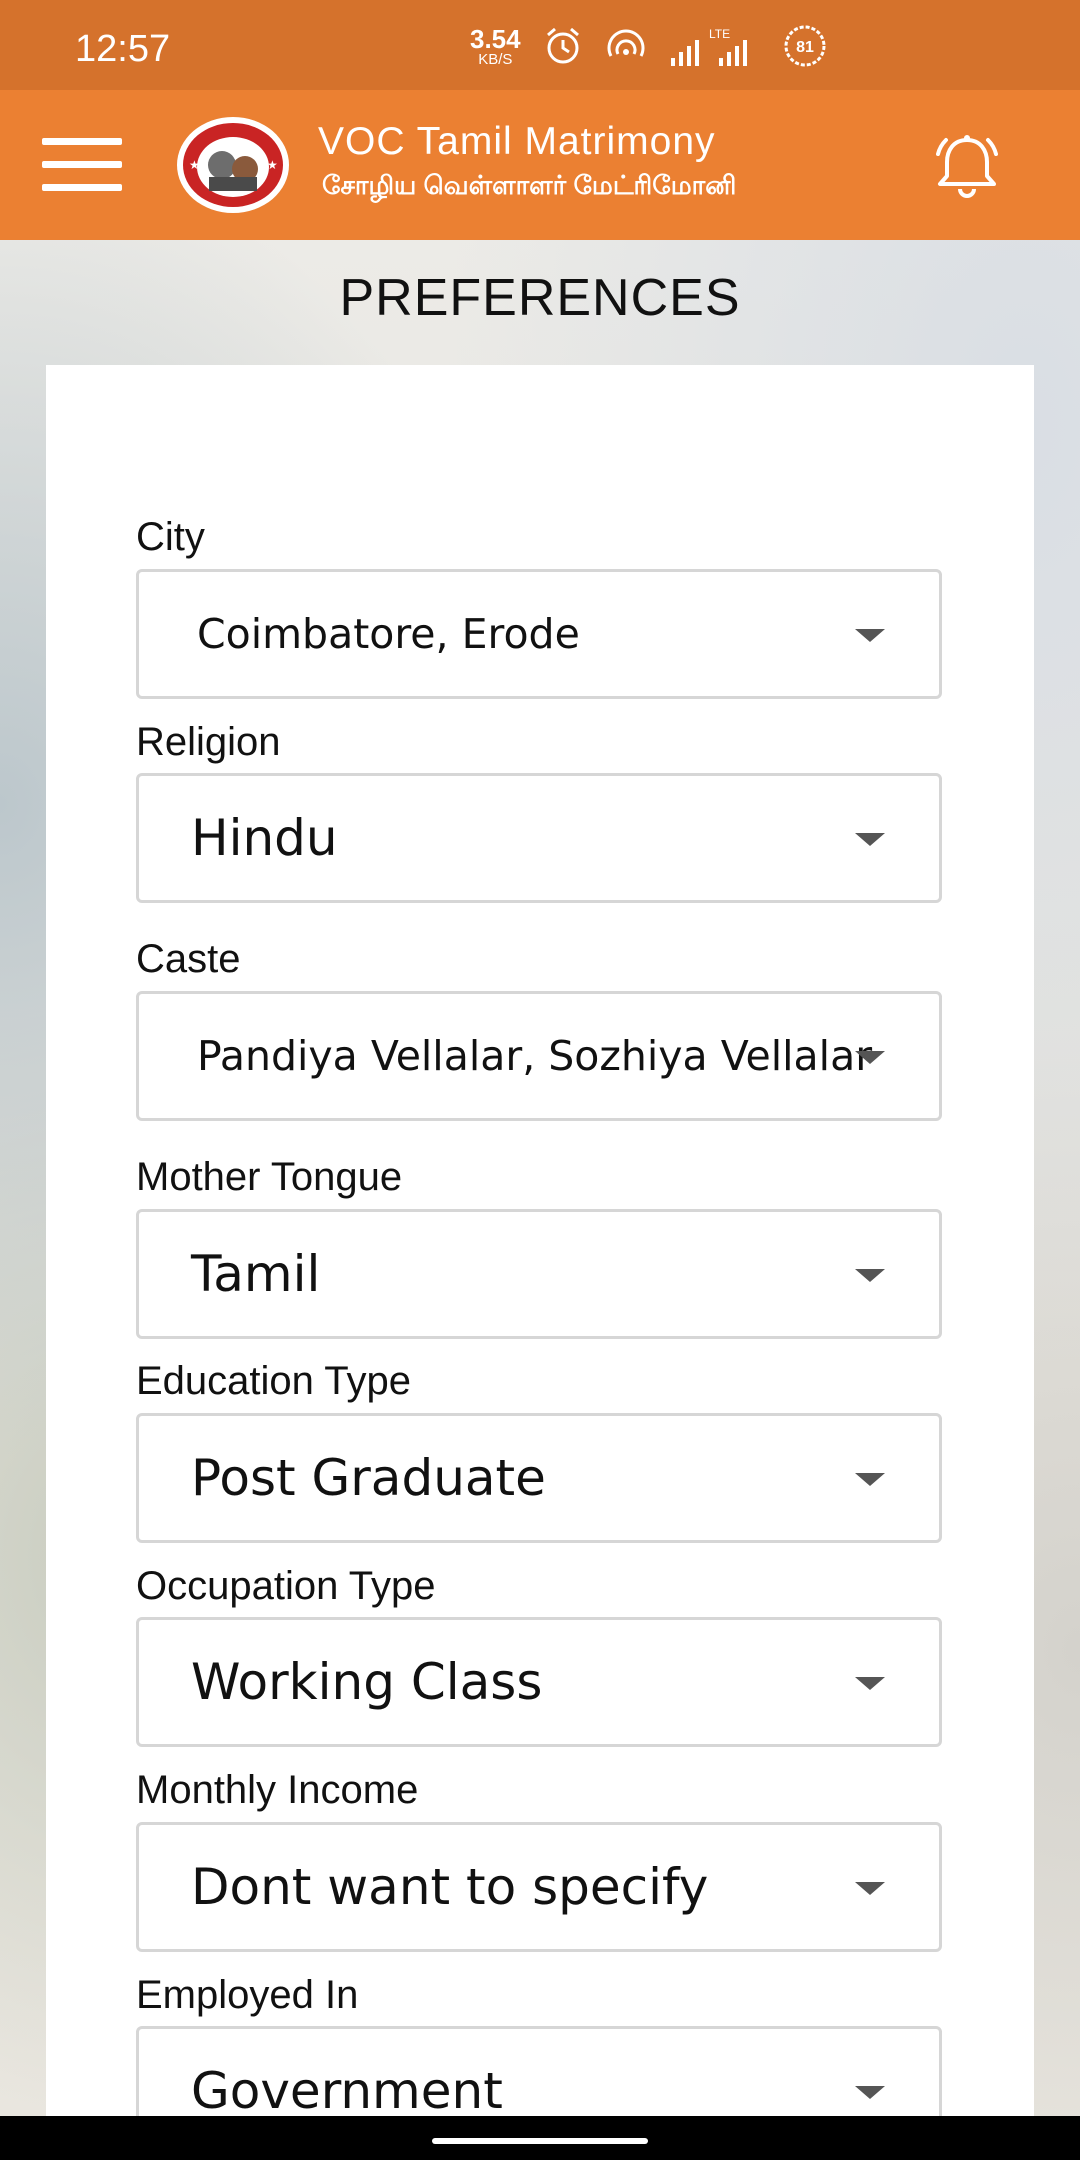  Describe the element at coordinates (719, 34) in the screenshot. I see `lte-label: LTE` at that location.